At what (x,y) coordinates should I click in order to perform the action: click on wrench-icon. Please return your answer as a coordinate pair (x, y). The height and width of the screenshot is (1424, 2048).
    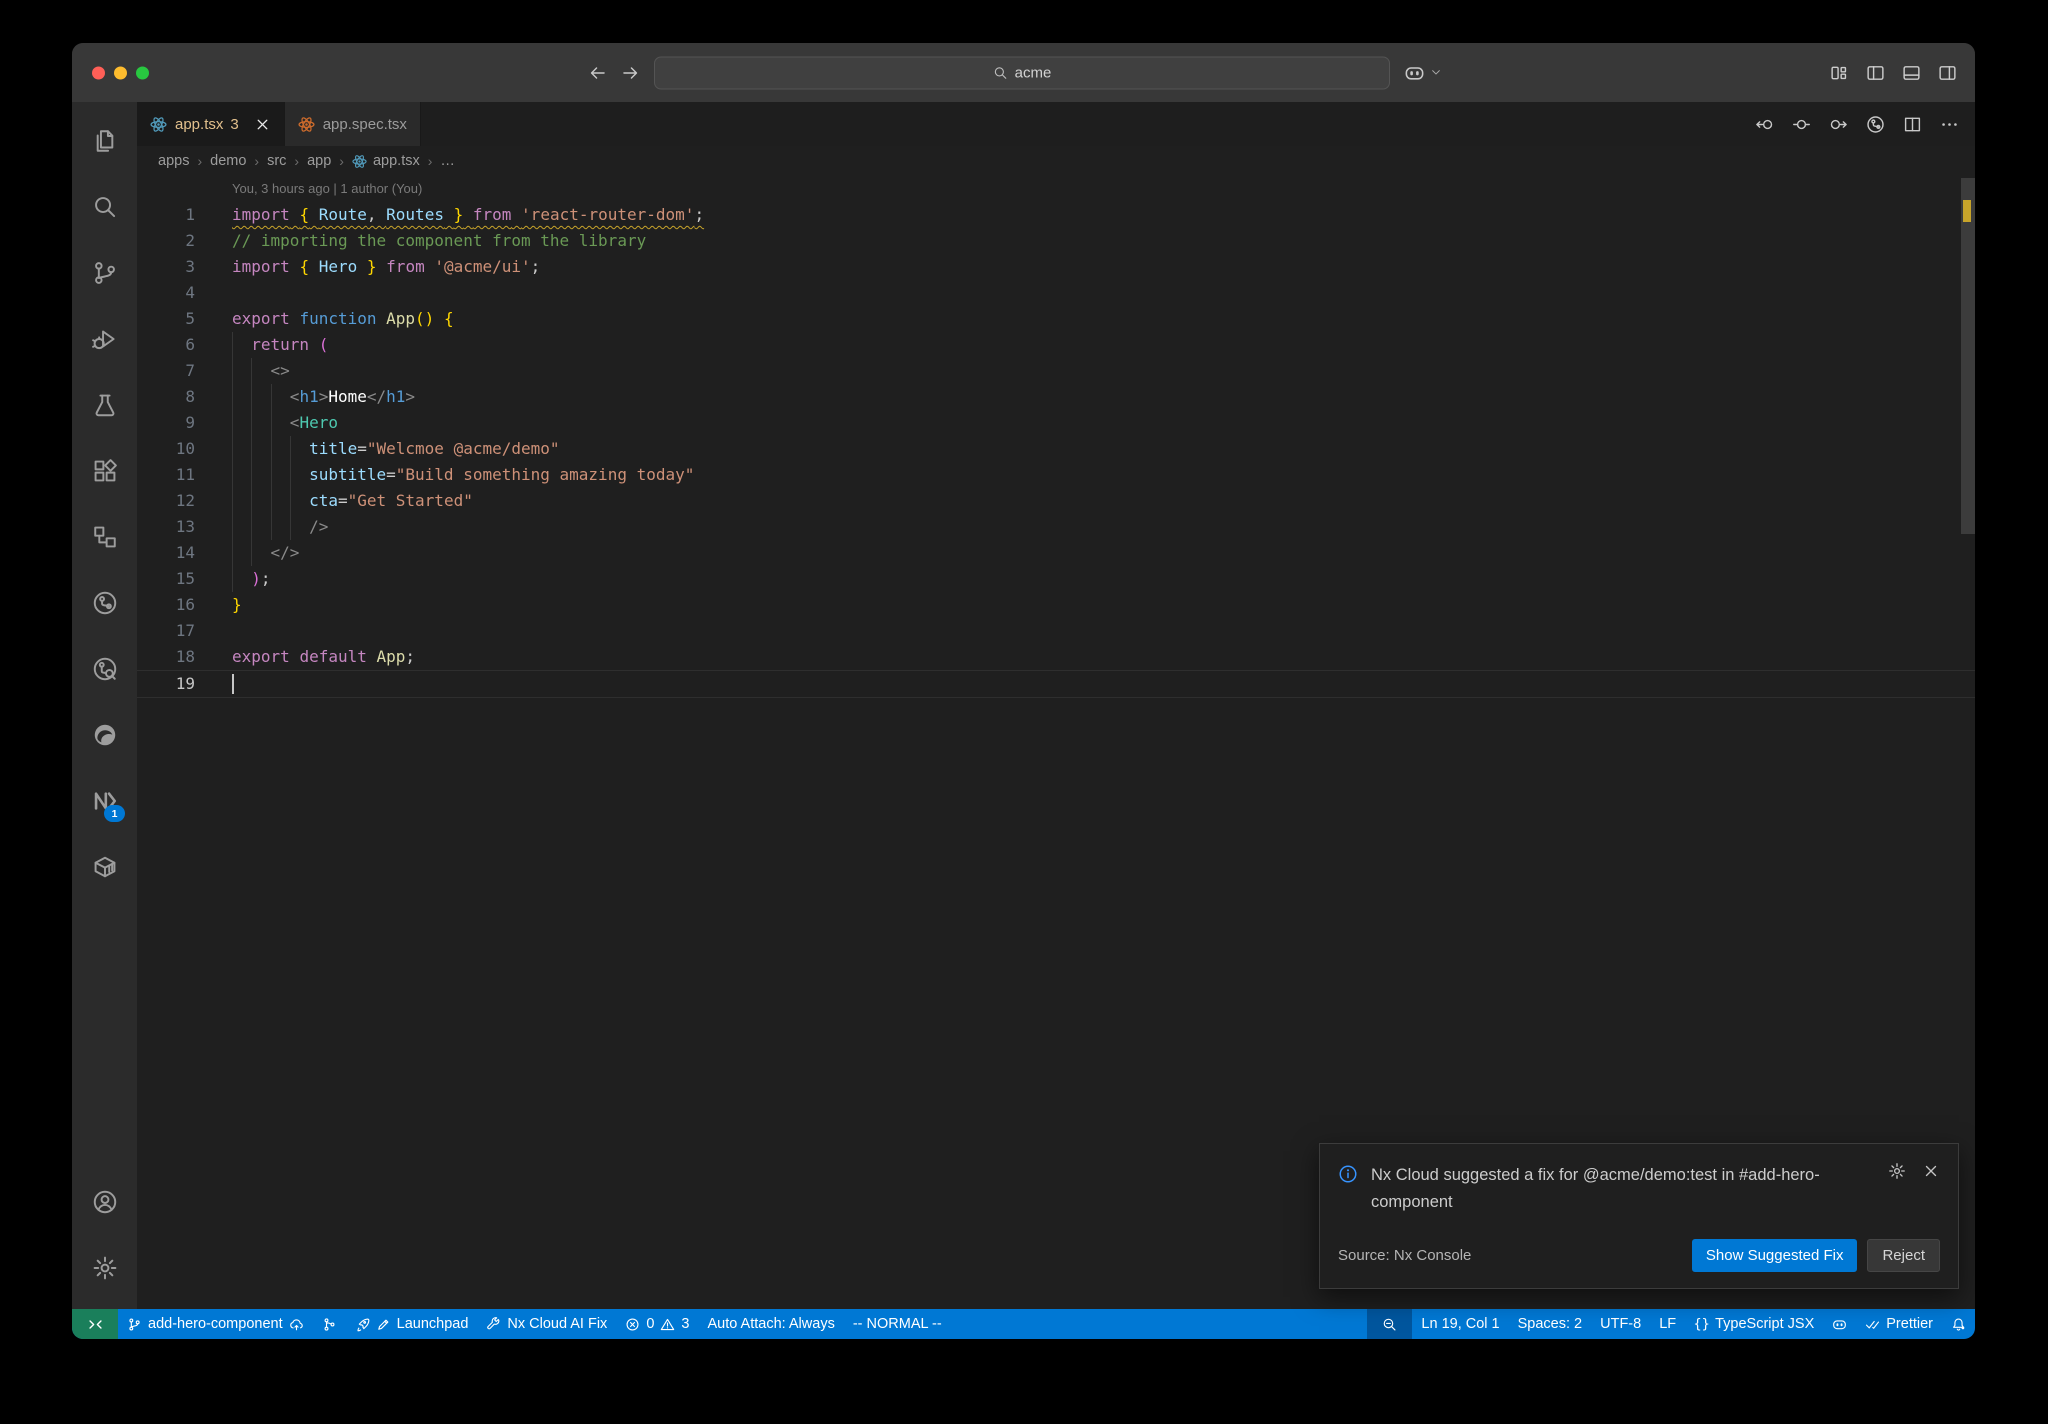
    Looking at the image, I should click on (493, 1324).